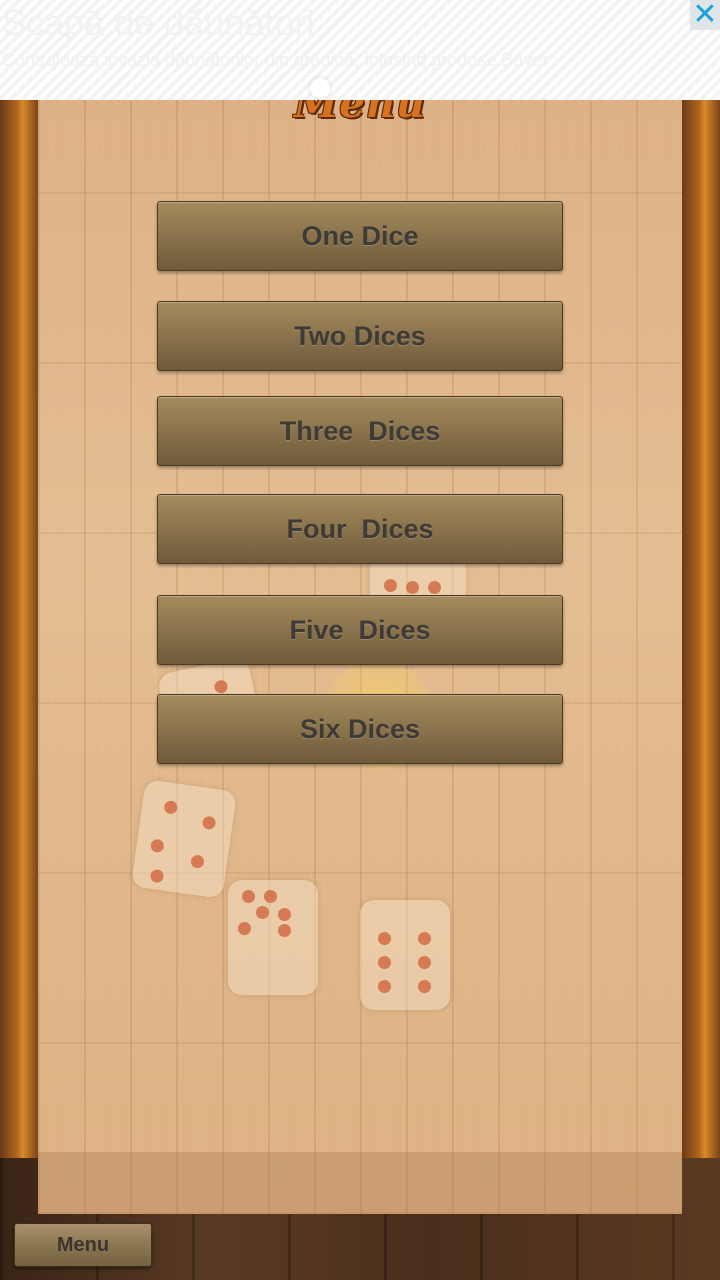 This screenshot has height=1280, width=720. I want to click on one-dice-button-label: One Dice, so click(360, 235).